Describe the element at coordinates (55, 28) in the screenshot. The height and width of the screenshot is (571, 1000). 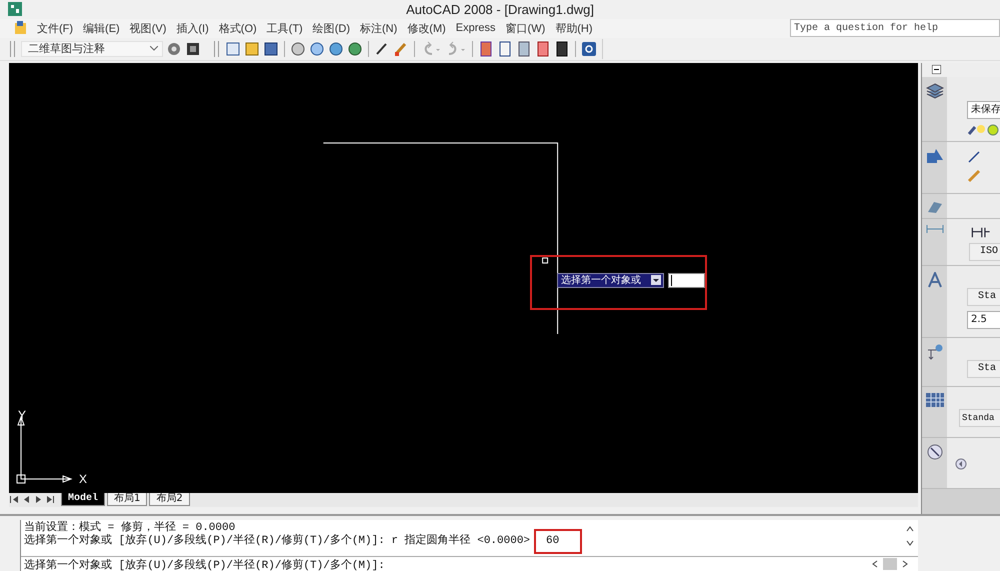
I see `menu-item: 文件(F)` at that location.